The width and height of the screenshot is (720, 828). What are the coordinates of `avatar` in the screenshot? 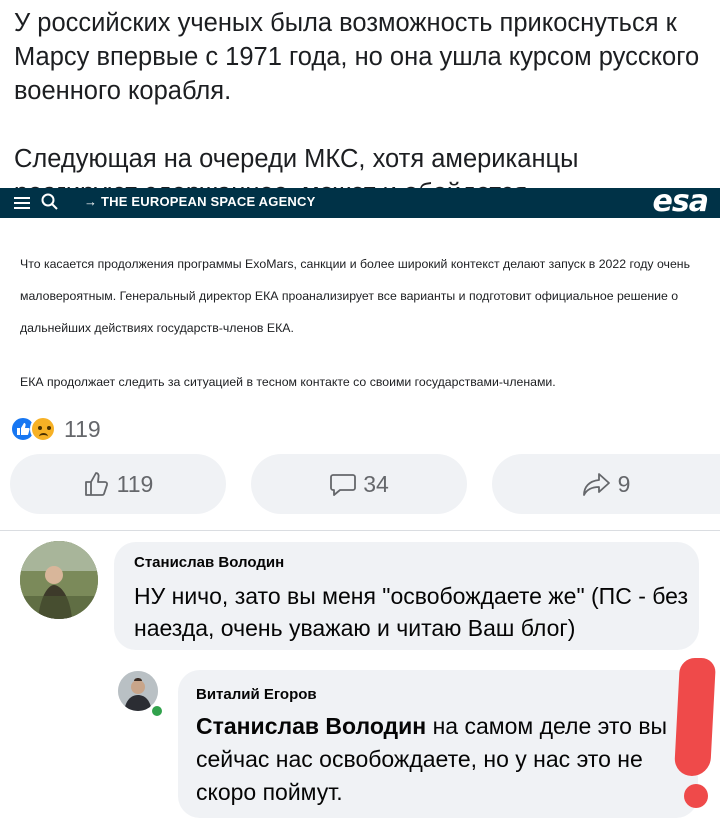 It's located at (59, 580).